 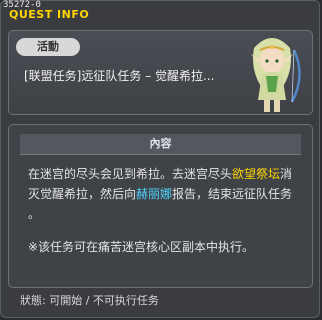 What do you see at coordinates (48, 47) in the screenshot?
I see `quest-category-tag: 活動` at bounding box center [48, 47].